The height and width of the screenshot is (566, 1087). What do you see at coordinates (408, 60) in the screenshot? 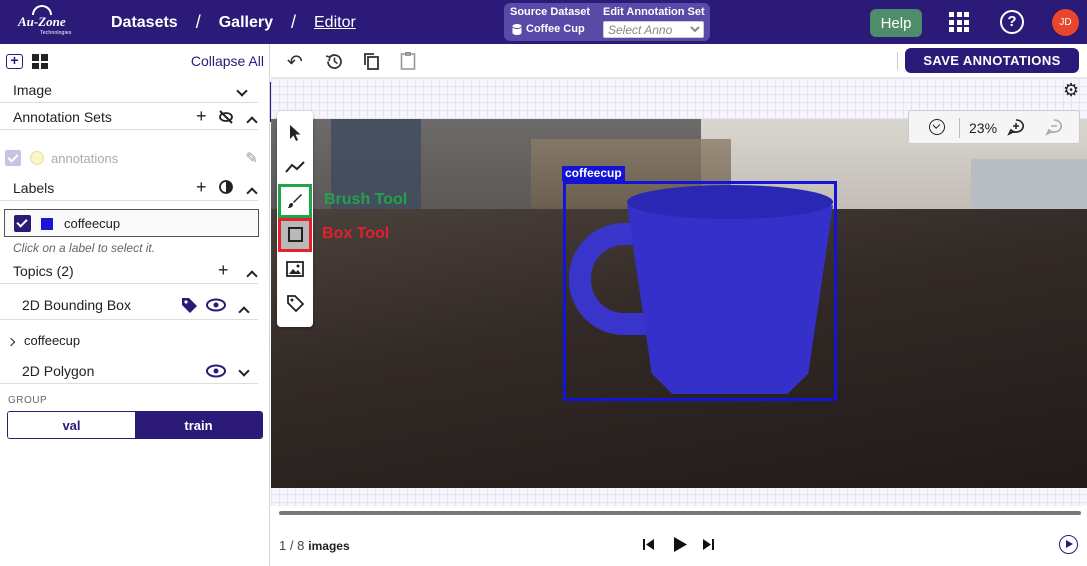
I see `clipboard-icon` at bounding box center [408, 60].